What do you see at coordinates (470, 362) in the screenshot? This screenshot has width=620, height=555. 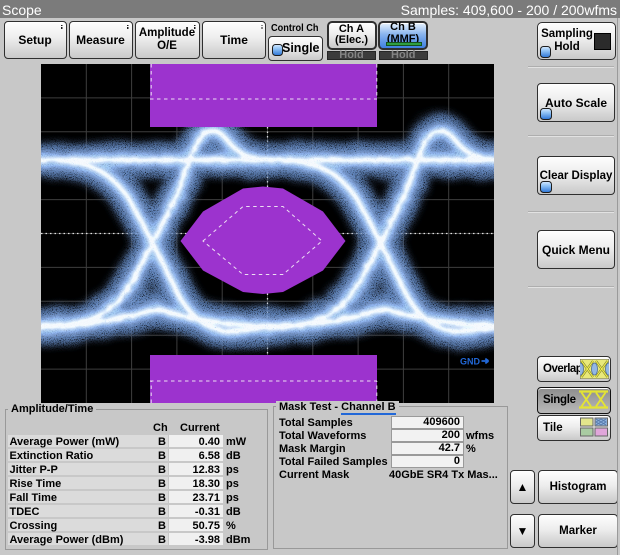 I see `svg-text: GND` at bounding box center [470, 362].